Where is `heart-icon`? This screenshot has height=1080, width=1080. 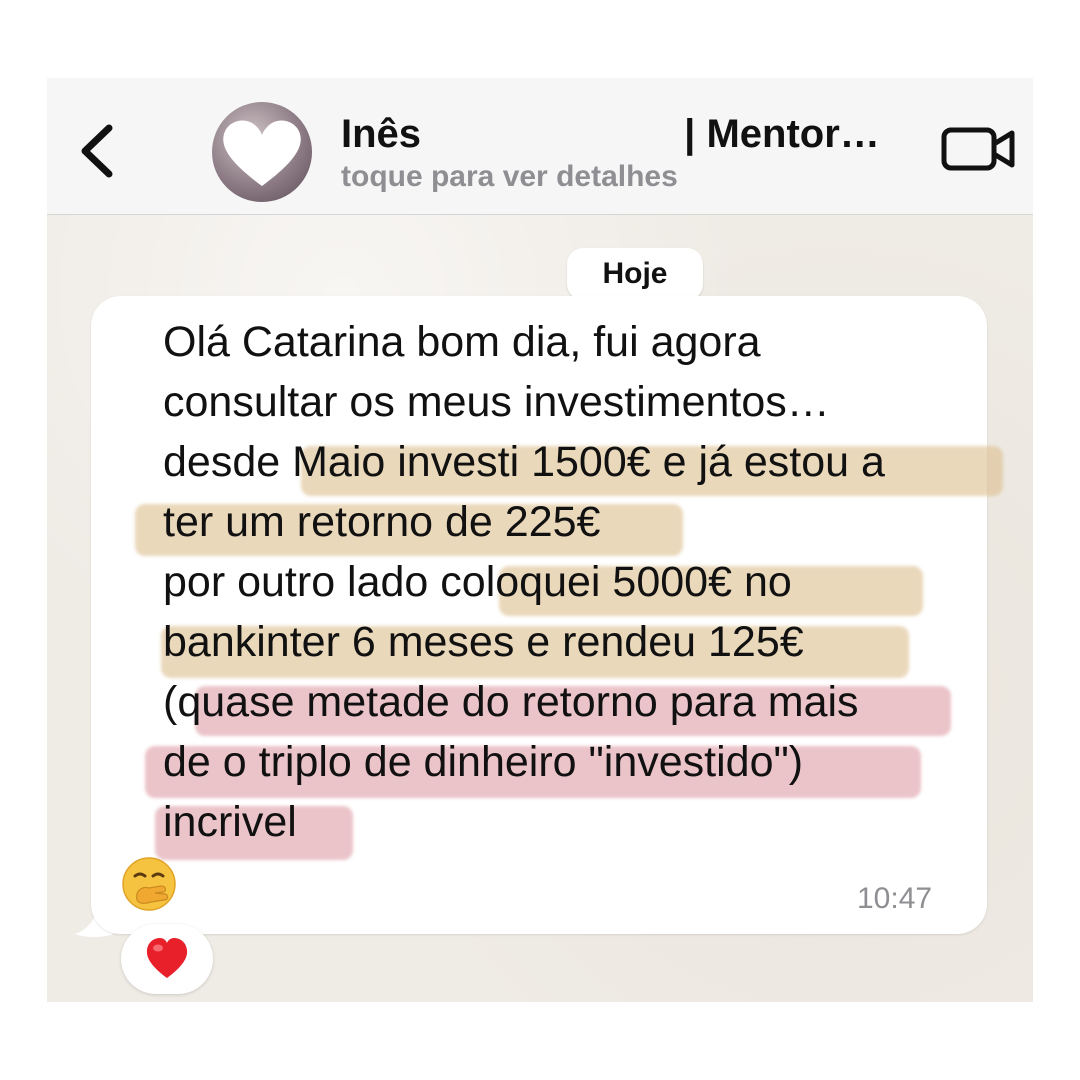 heart-icon is located at coordinates (262, 153).